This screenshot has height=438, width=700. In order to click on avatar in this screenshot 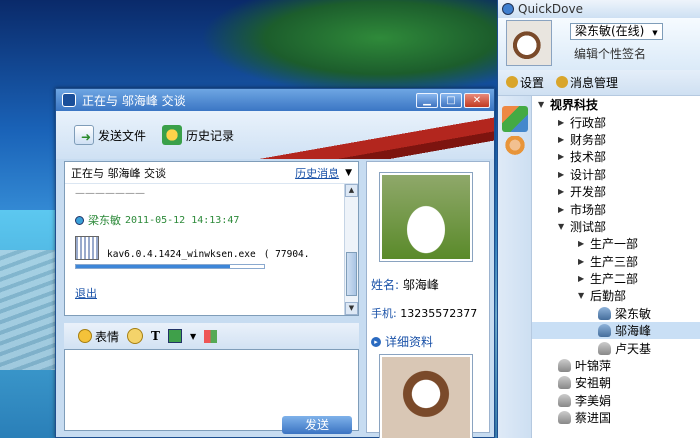, I will do `click(529, 43)`.